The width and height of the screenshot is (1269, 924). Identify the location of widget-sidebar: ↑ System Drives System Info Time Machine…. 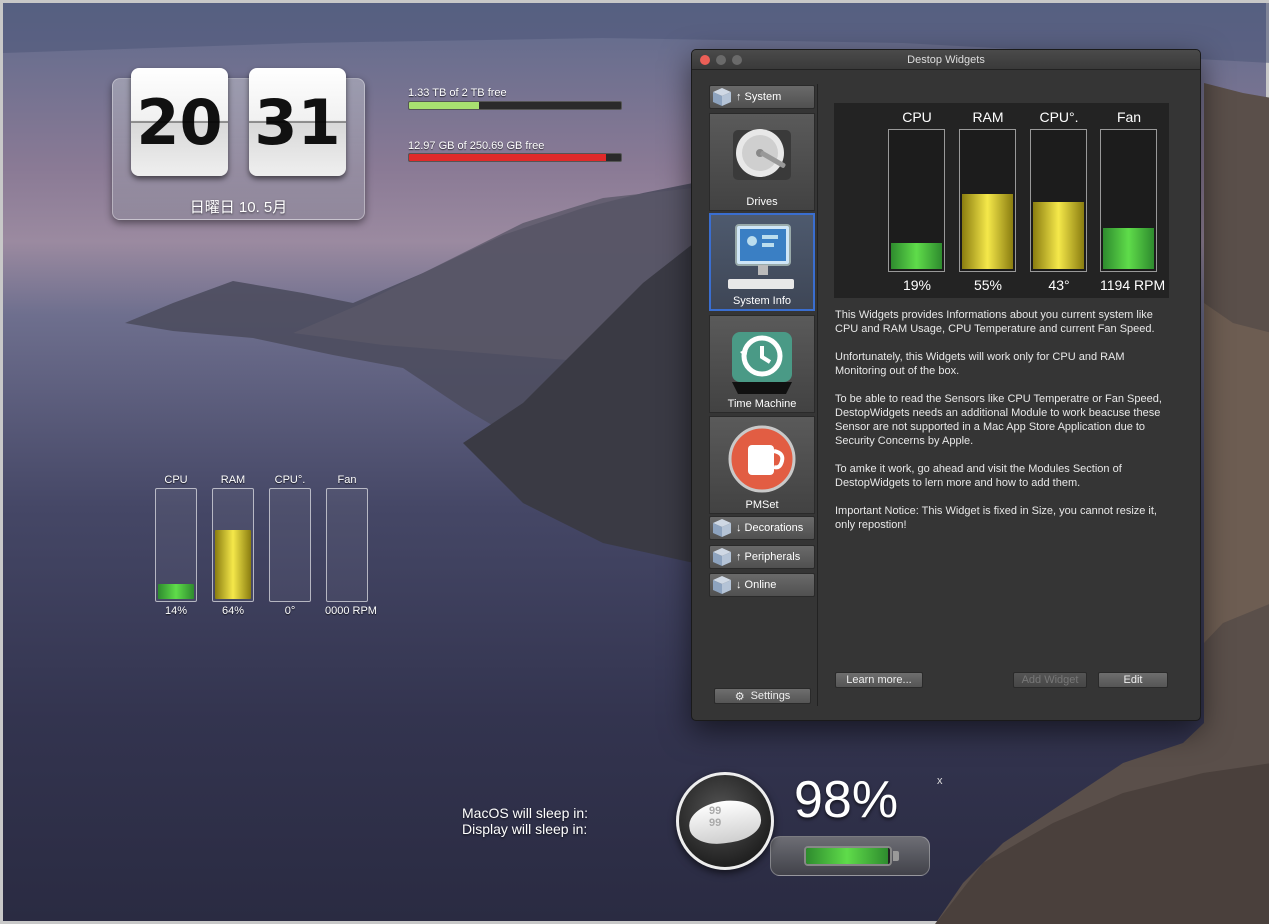
(763, 395).